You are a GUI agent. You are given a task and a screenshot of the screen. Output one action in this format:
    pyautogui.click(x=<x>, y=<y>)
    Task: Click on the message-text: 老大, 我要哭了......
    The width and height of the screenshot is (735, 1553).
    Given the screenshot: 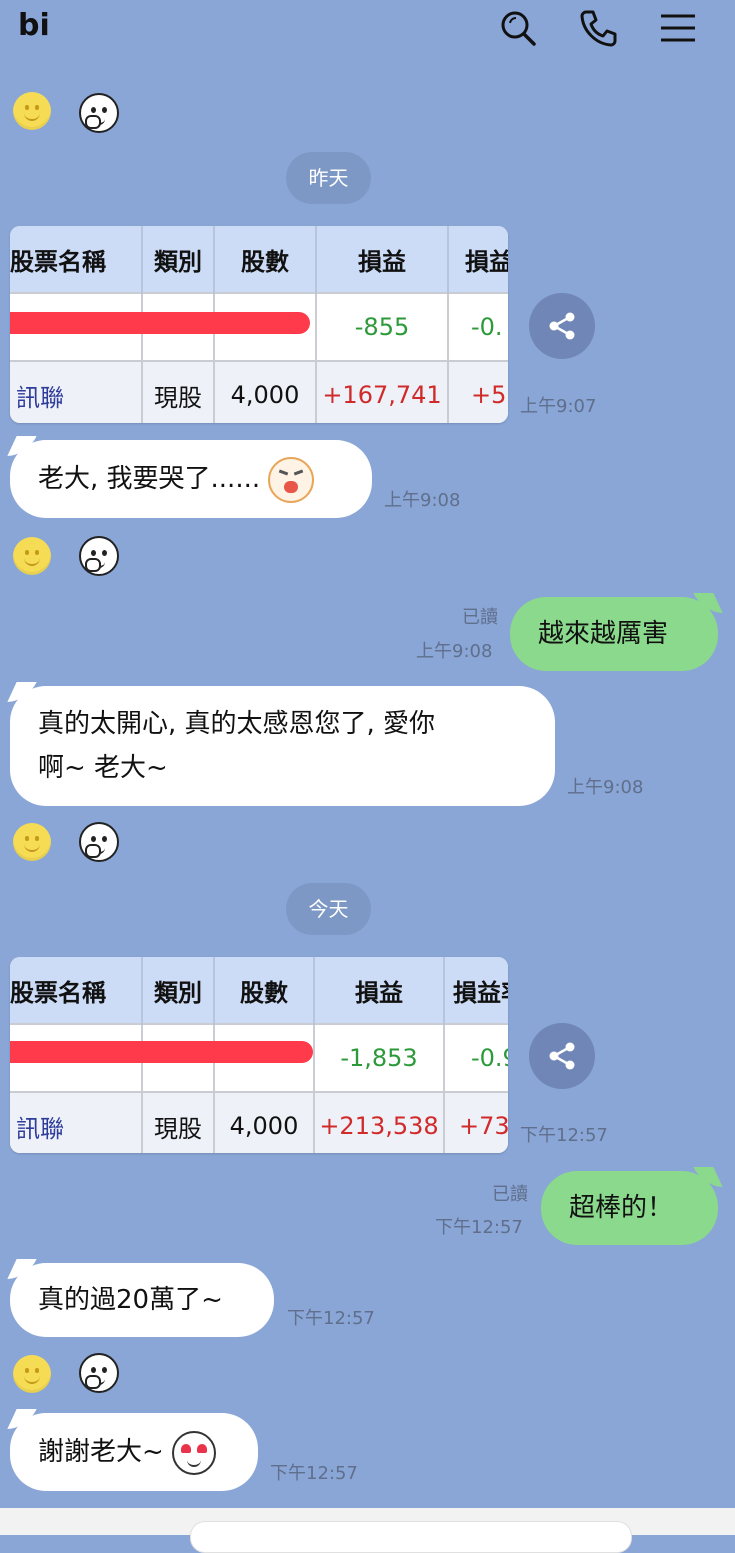 What is the action you would take?
    pyautogui.click(x=149, y=479)
    